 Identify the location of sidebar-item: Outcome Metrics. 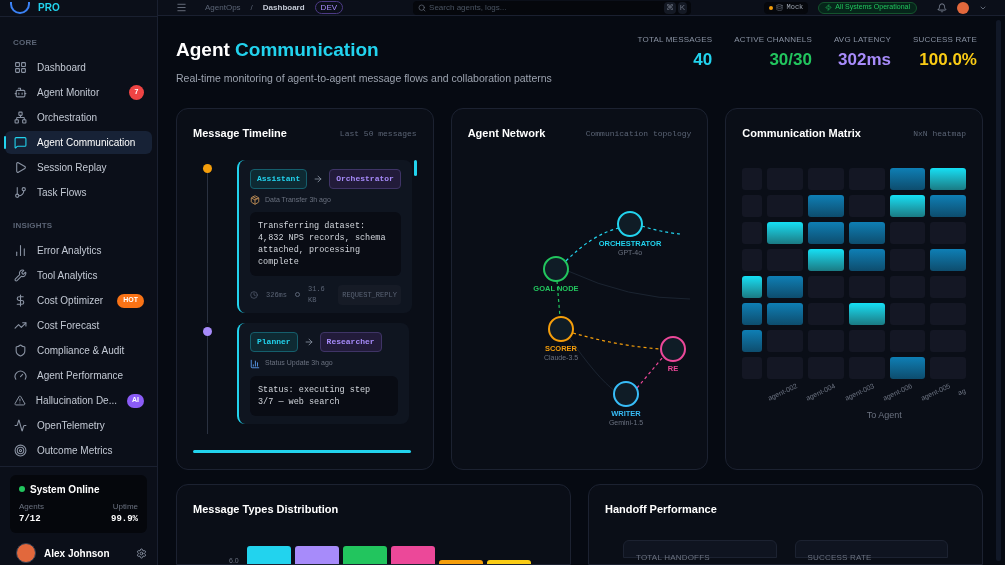
(78, 450).